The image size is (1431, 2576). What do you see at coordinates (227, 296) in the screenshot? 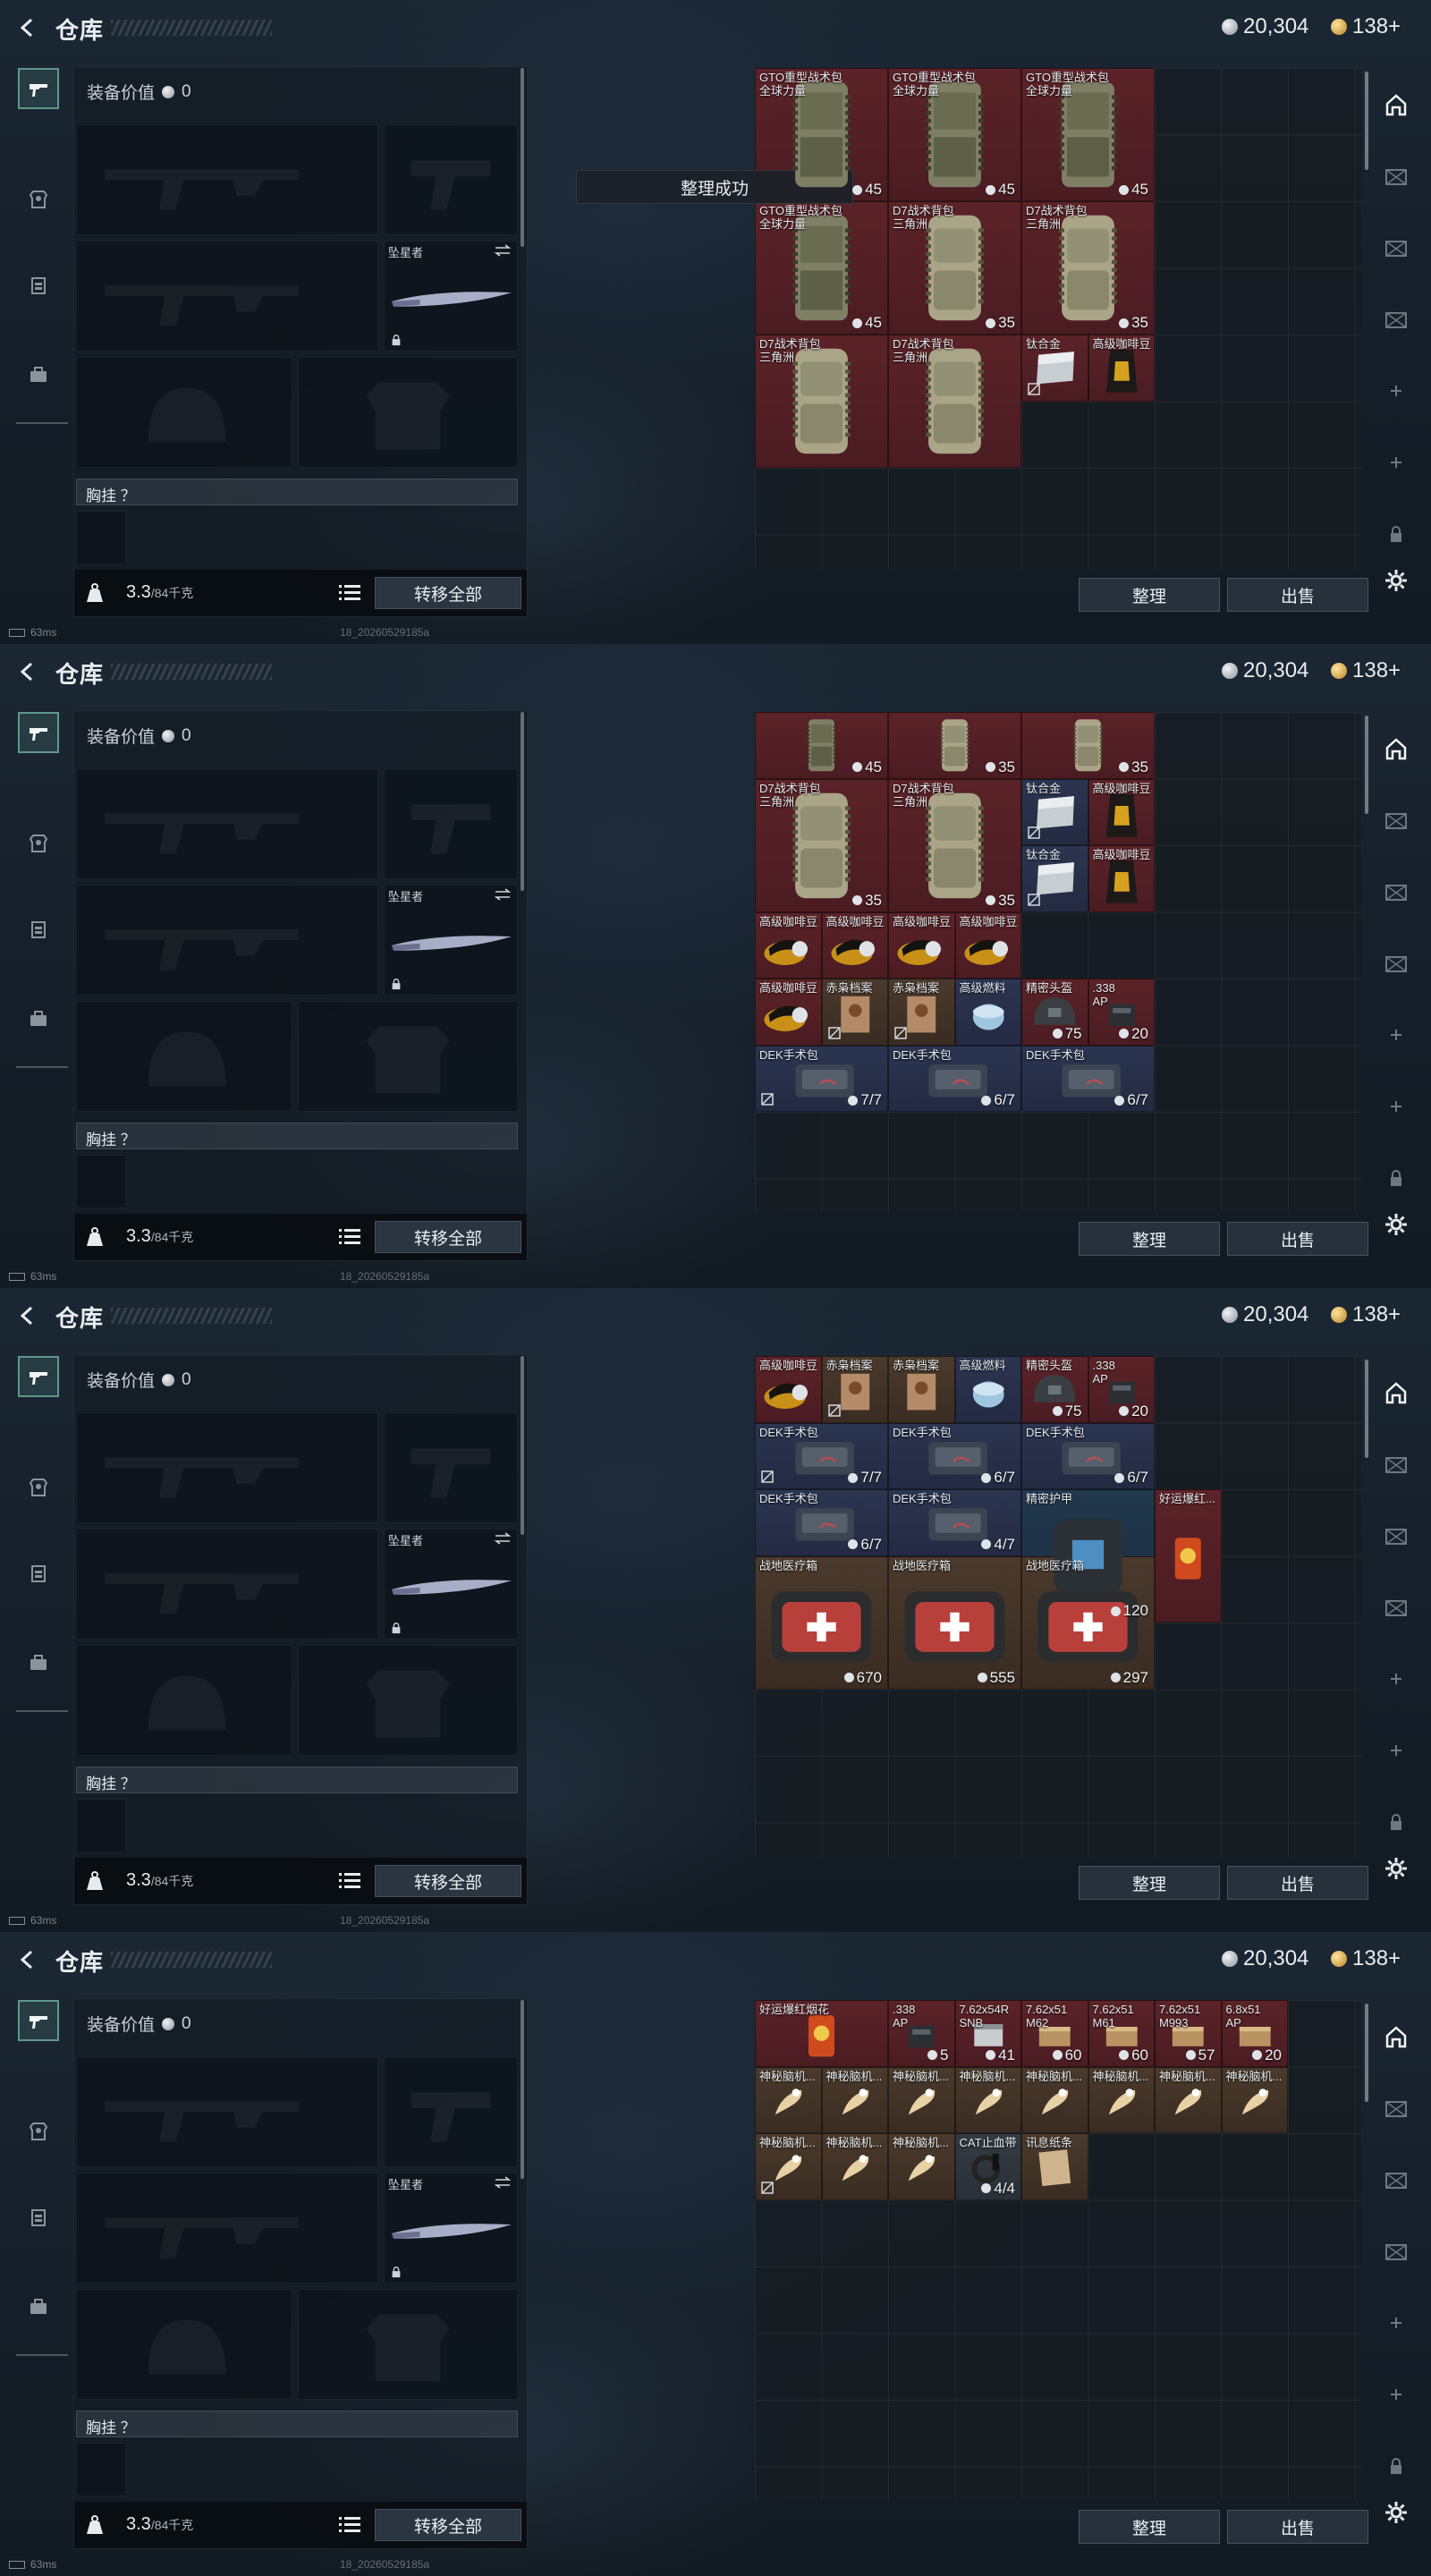
I see `secondary-weapon-slot` at bounding box center [227, 296].